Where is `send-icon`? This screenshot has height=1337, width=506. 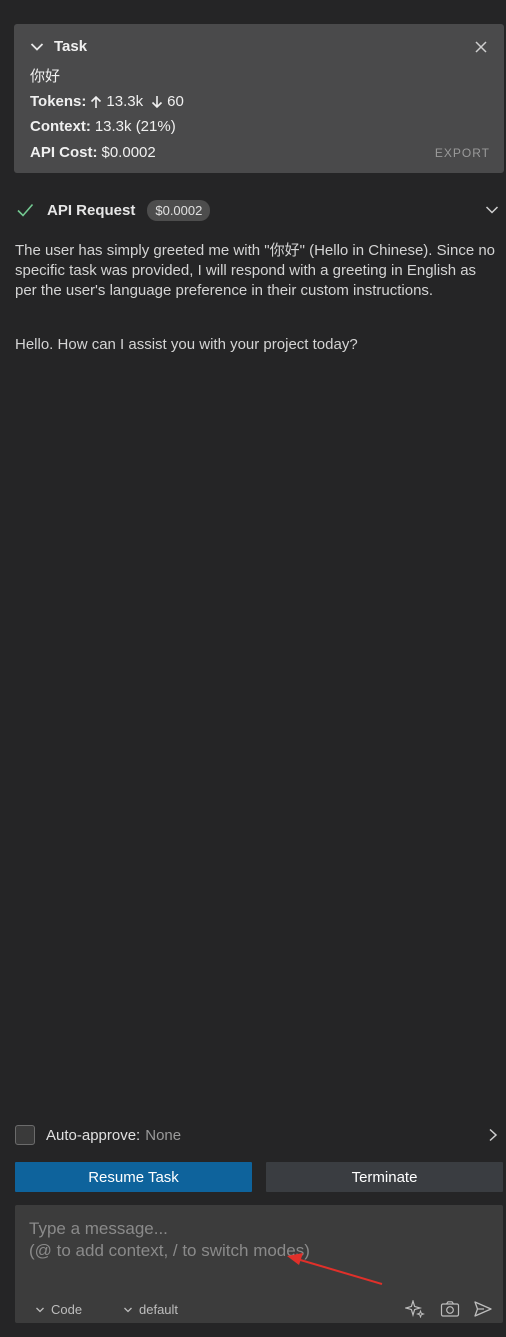
send-icon is located at coordinates (483, 1309).